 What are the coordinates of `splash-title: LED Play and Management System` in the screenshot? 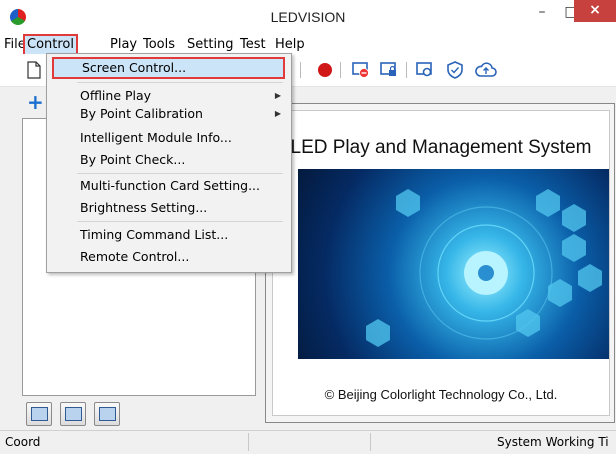 It's located at (441, 147).